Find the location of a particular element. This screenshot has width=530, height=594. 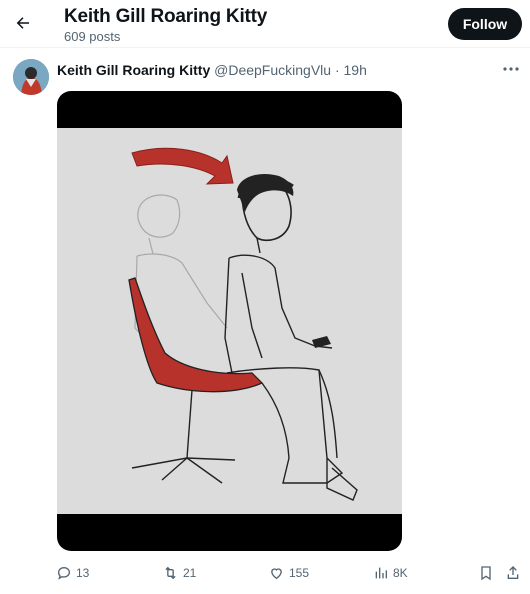

author-name: Keith Gill Roaring Kitty is located at coordinates (133, 70).